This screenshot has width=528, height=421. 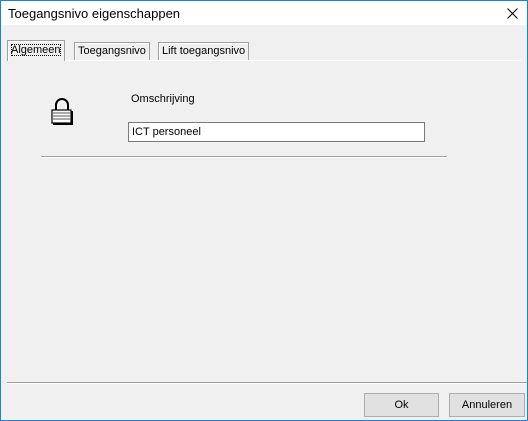 I want to click on close-icon, so click(x=512, y=13).